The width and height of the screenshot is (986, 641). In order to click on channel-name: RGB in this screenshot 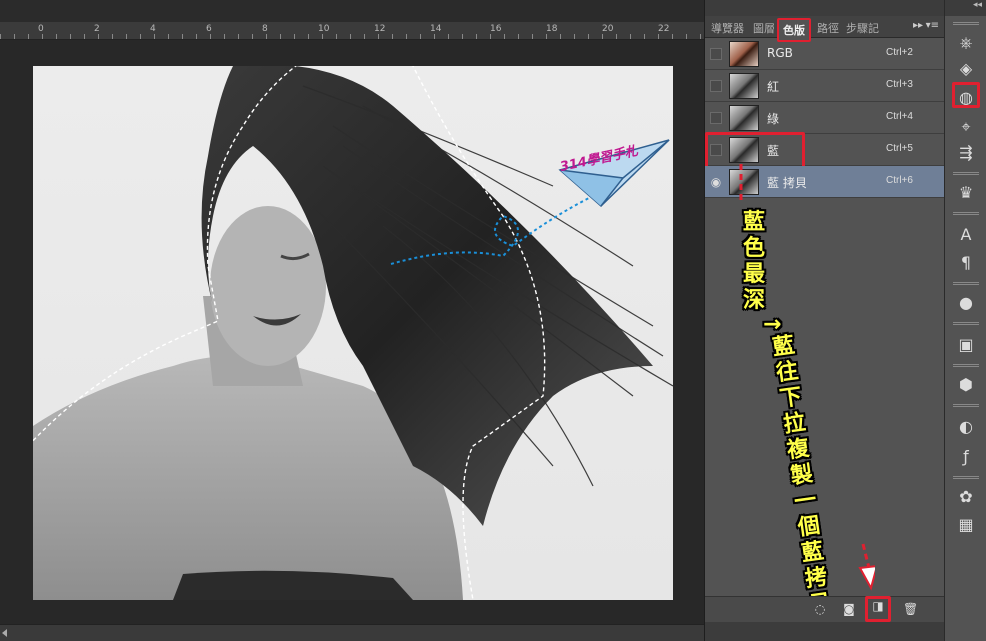, I will do `click(780, 53)`.